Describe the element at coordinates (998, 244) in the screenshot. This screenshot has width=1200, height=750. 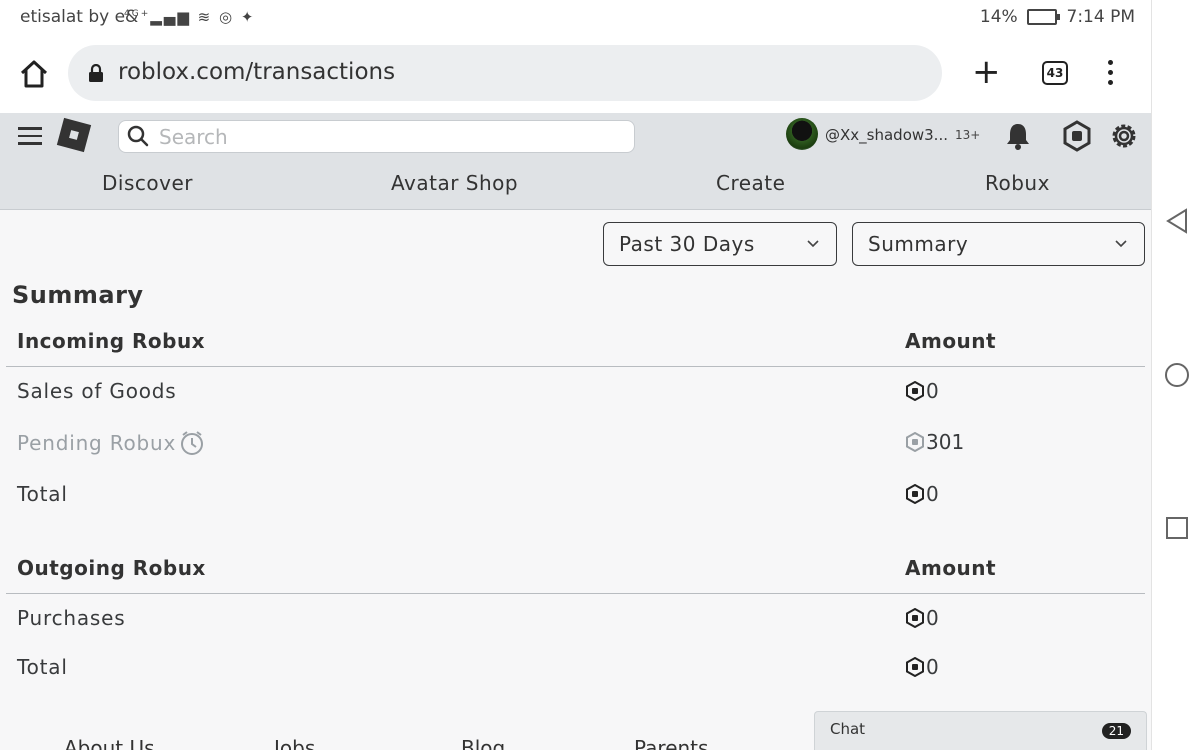
I see `view-select: Summary` at that location.